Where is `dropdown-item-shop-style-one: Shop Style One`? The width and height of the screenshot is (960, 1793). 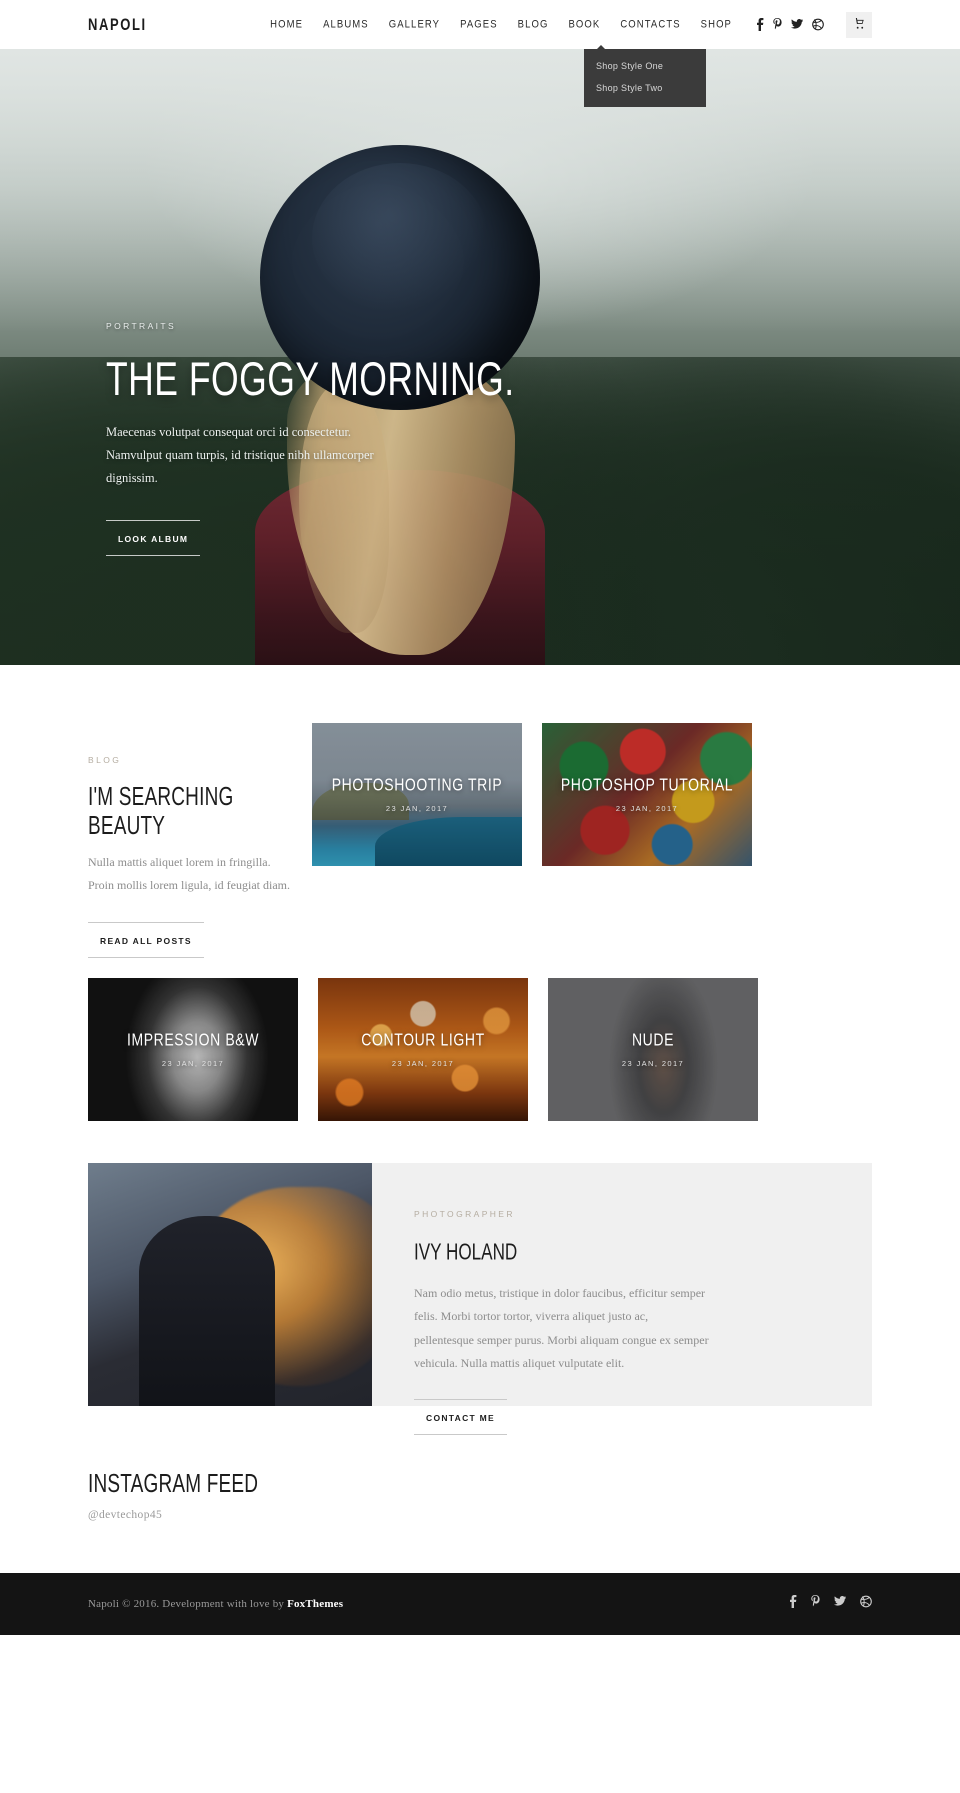
dropdown-item-shop-style-one: Shop Style One is located at coordinates (645, 66).